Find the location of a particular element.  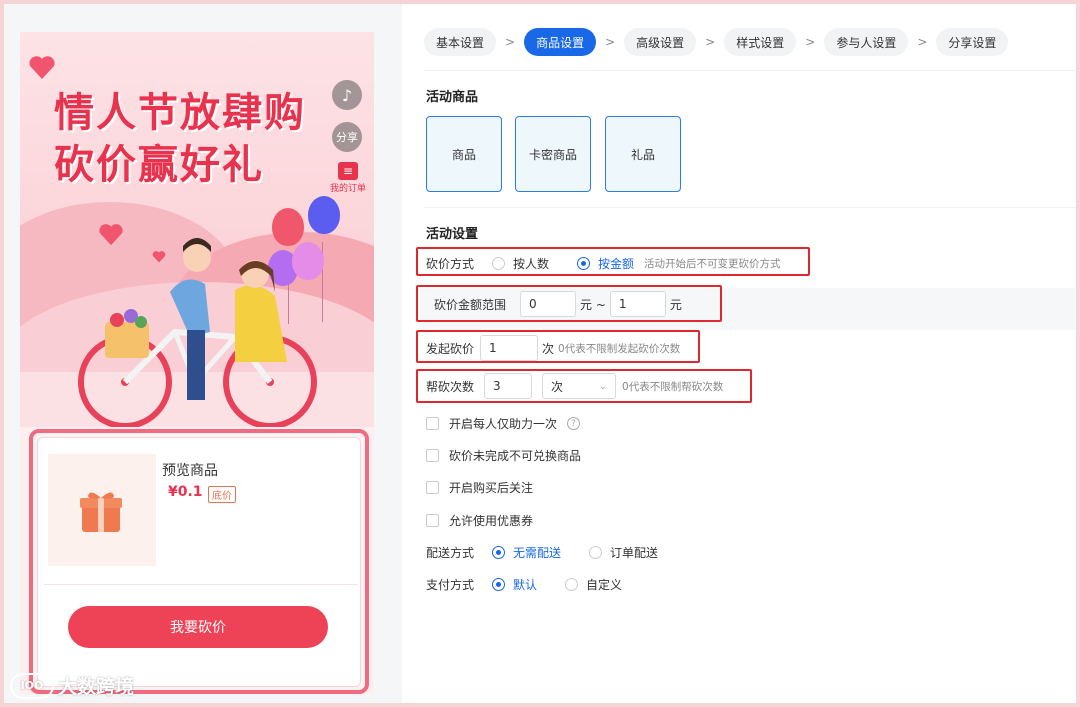

amount-separator: 元 ~ is located at coordinates (593, 304).